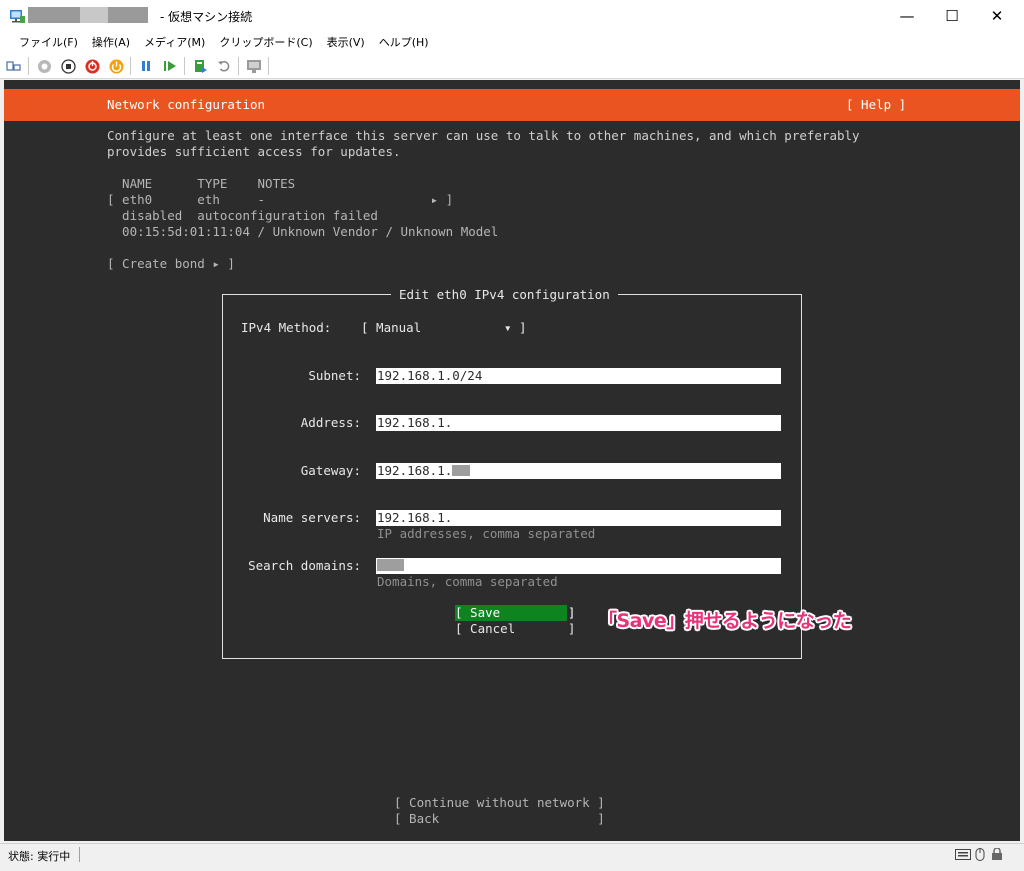  What do you see at coordinates (907, 16) in the screenshot?
I see `minimize-button: —` at bounding box center [907, 16].